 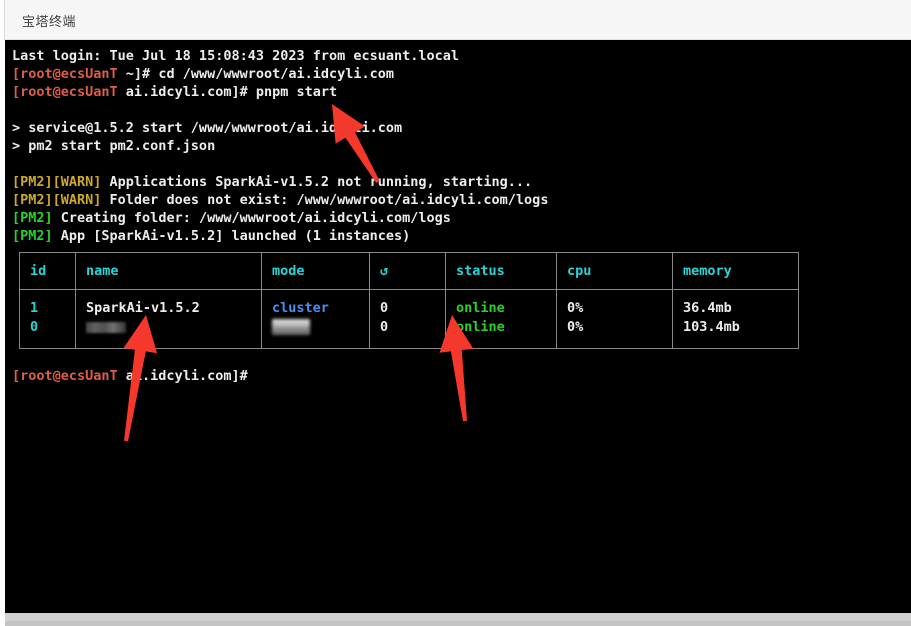 I want to click on pm2-value-name: SparkAi-v1.5.2, so click(x=143, y=308).